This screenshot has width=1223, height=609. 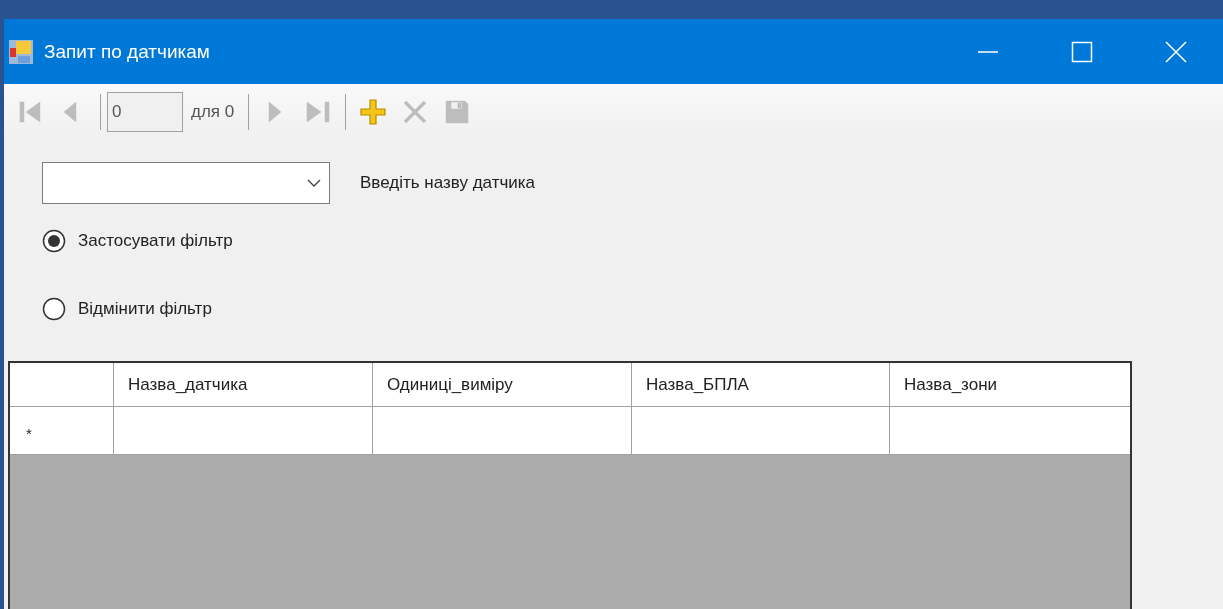 I want to click on dropdown-caret-icon, so click(x=314, y=183).